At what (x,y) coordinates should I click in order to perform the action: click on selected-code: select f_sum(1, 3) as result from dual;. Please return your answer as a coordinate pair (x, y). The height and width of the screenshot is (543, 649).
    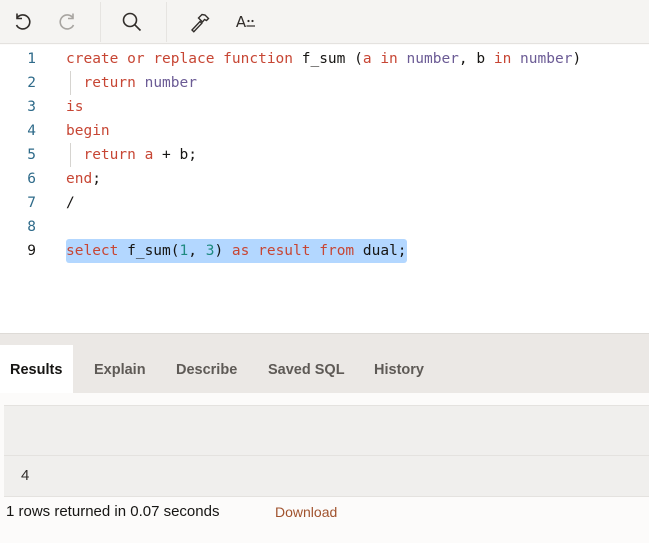
    Looking at the image, I should click on (236, 251).